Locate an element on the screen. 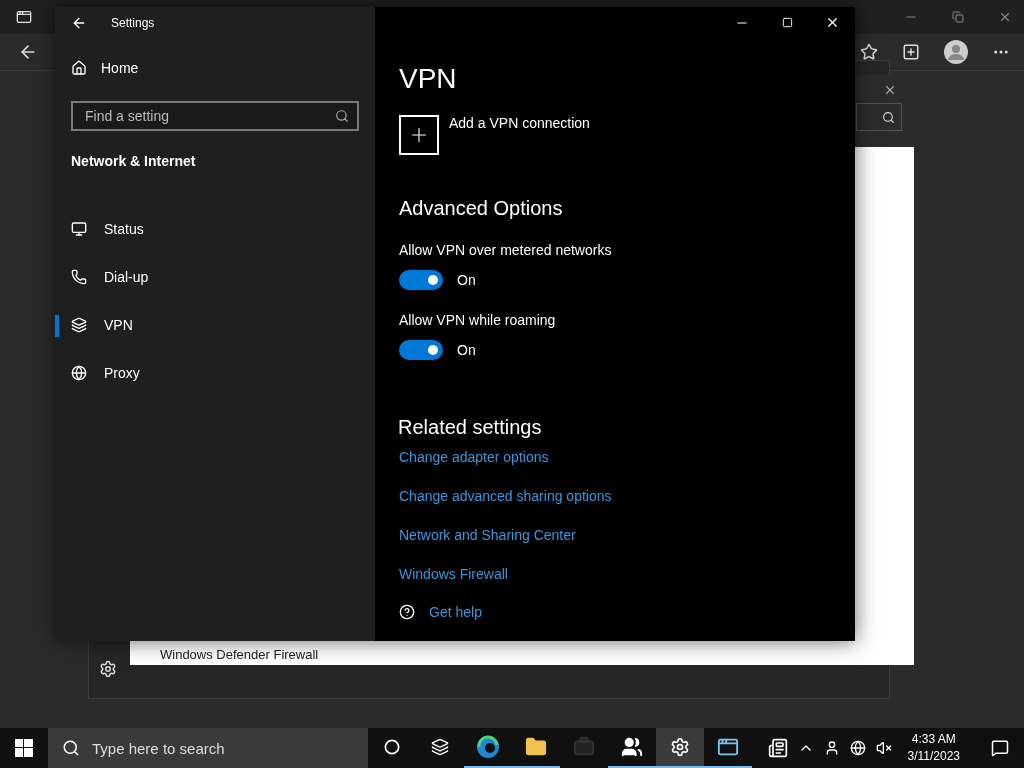 The width and height of the screenshot is (1024, 768). maximize-icon is located at coordinates (787, 22).